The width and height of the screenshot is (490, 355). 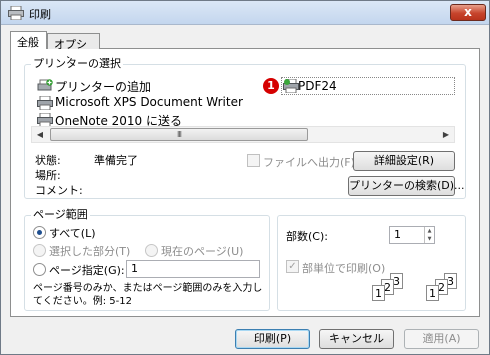 What do you see at coordinates (317, 86) in the screenshot?
I see `printer-item-label: PDF24` at bounding box center [317, 86].